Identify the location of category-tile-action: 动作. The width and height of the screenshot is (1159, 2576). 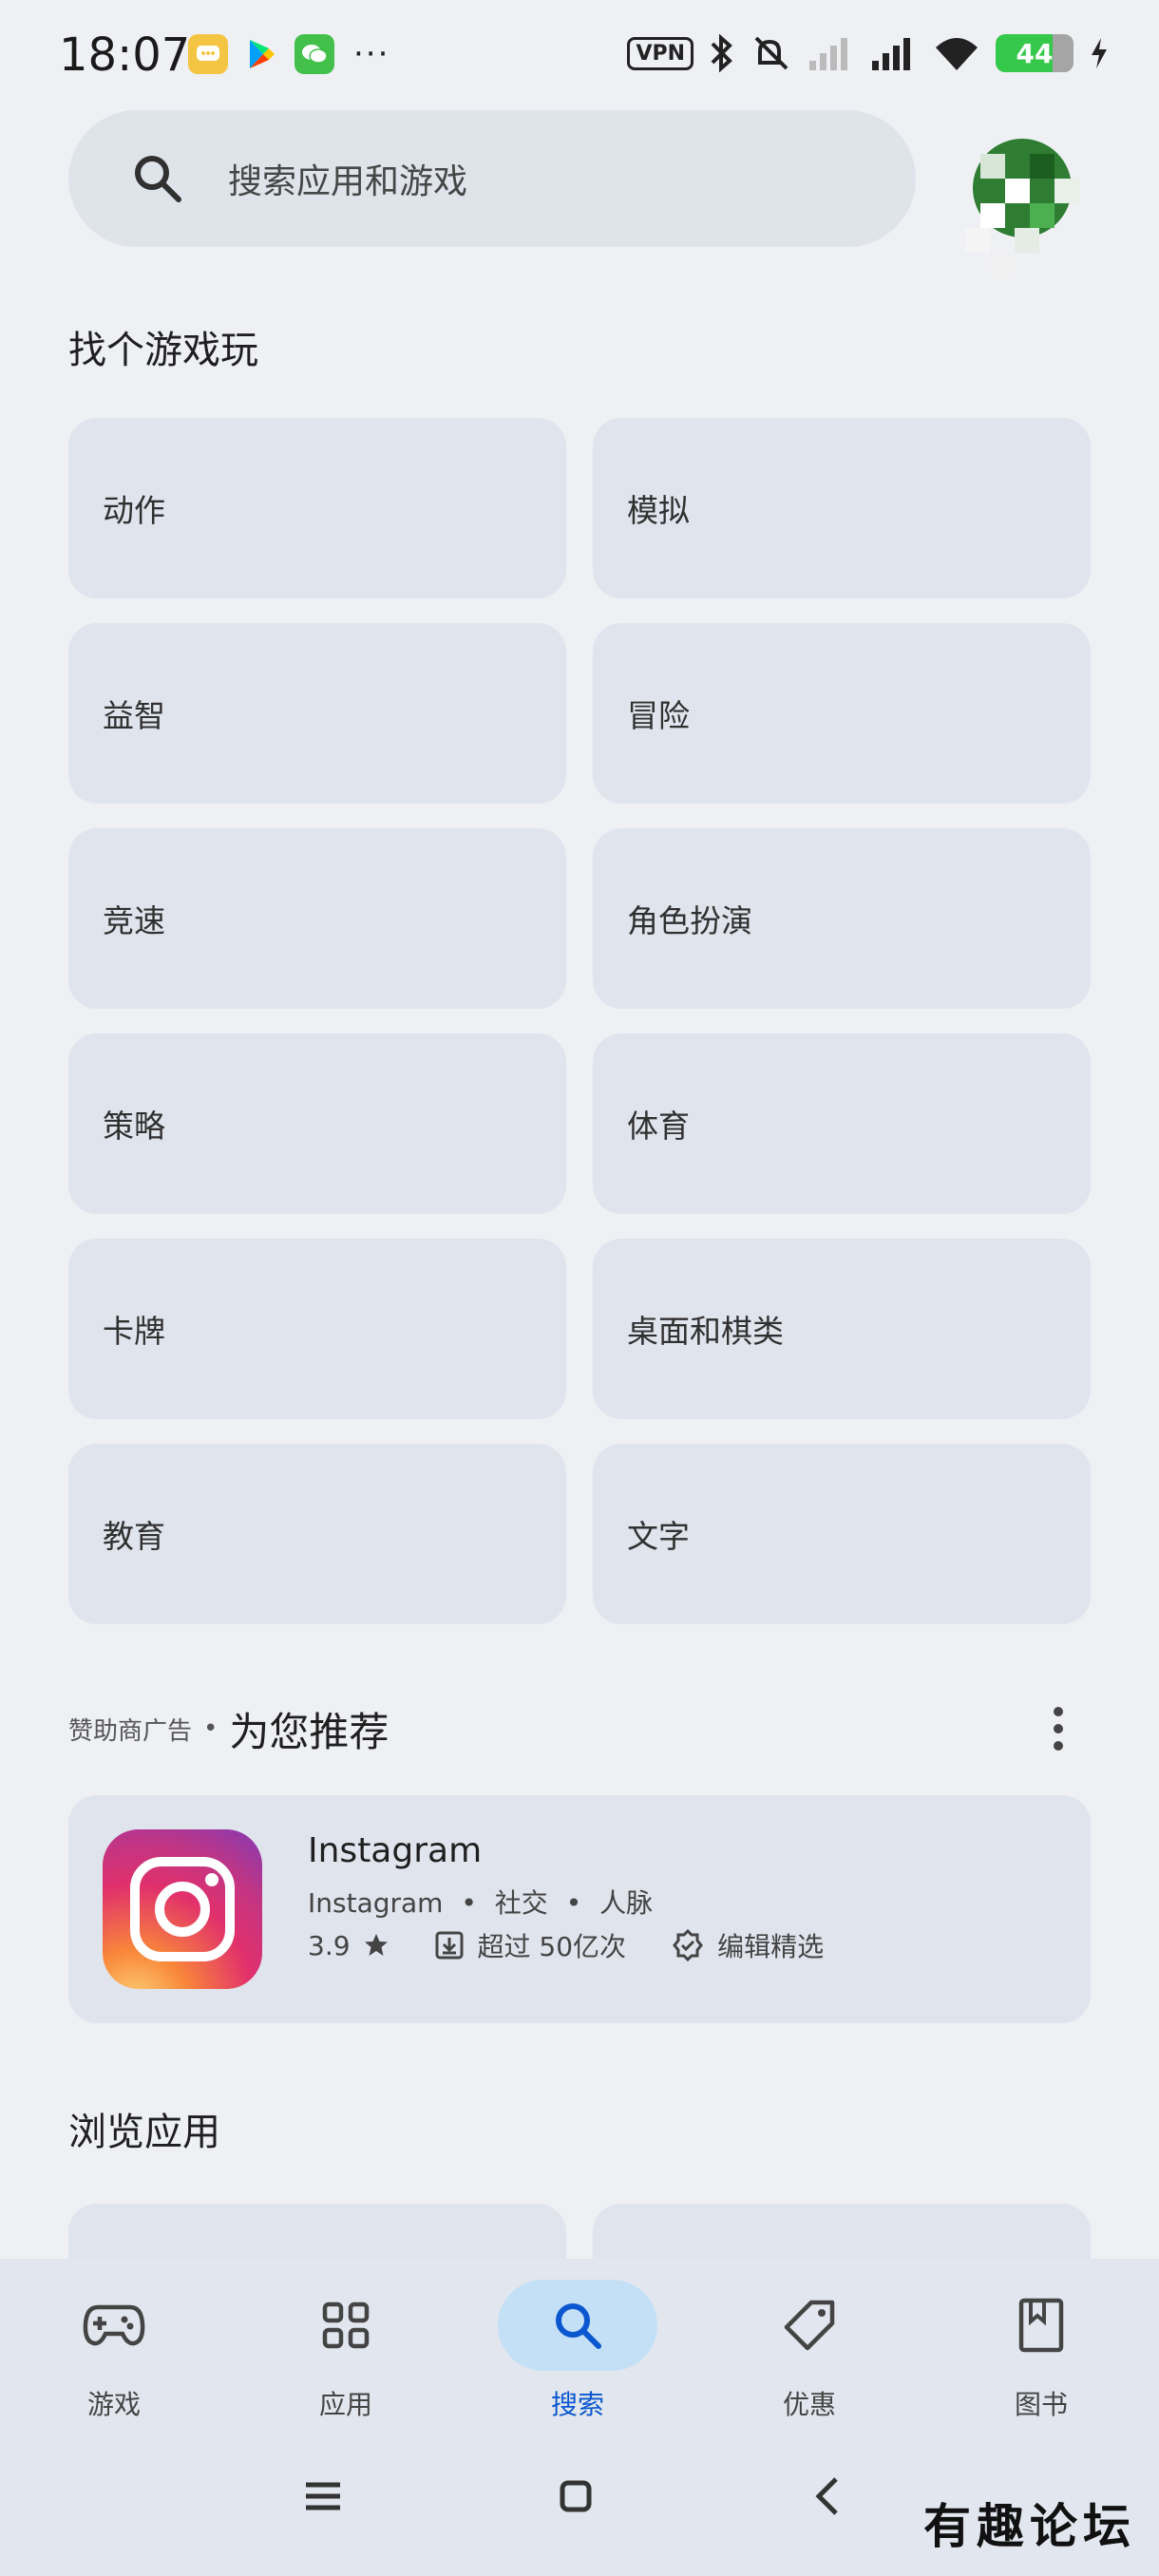
(317, 508).